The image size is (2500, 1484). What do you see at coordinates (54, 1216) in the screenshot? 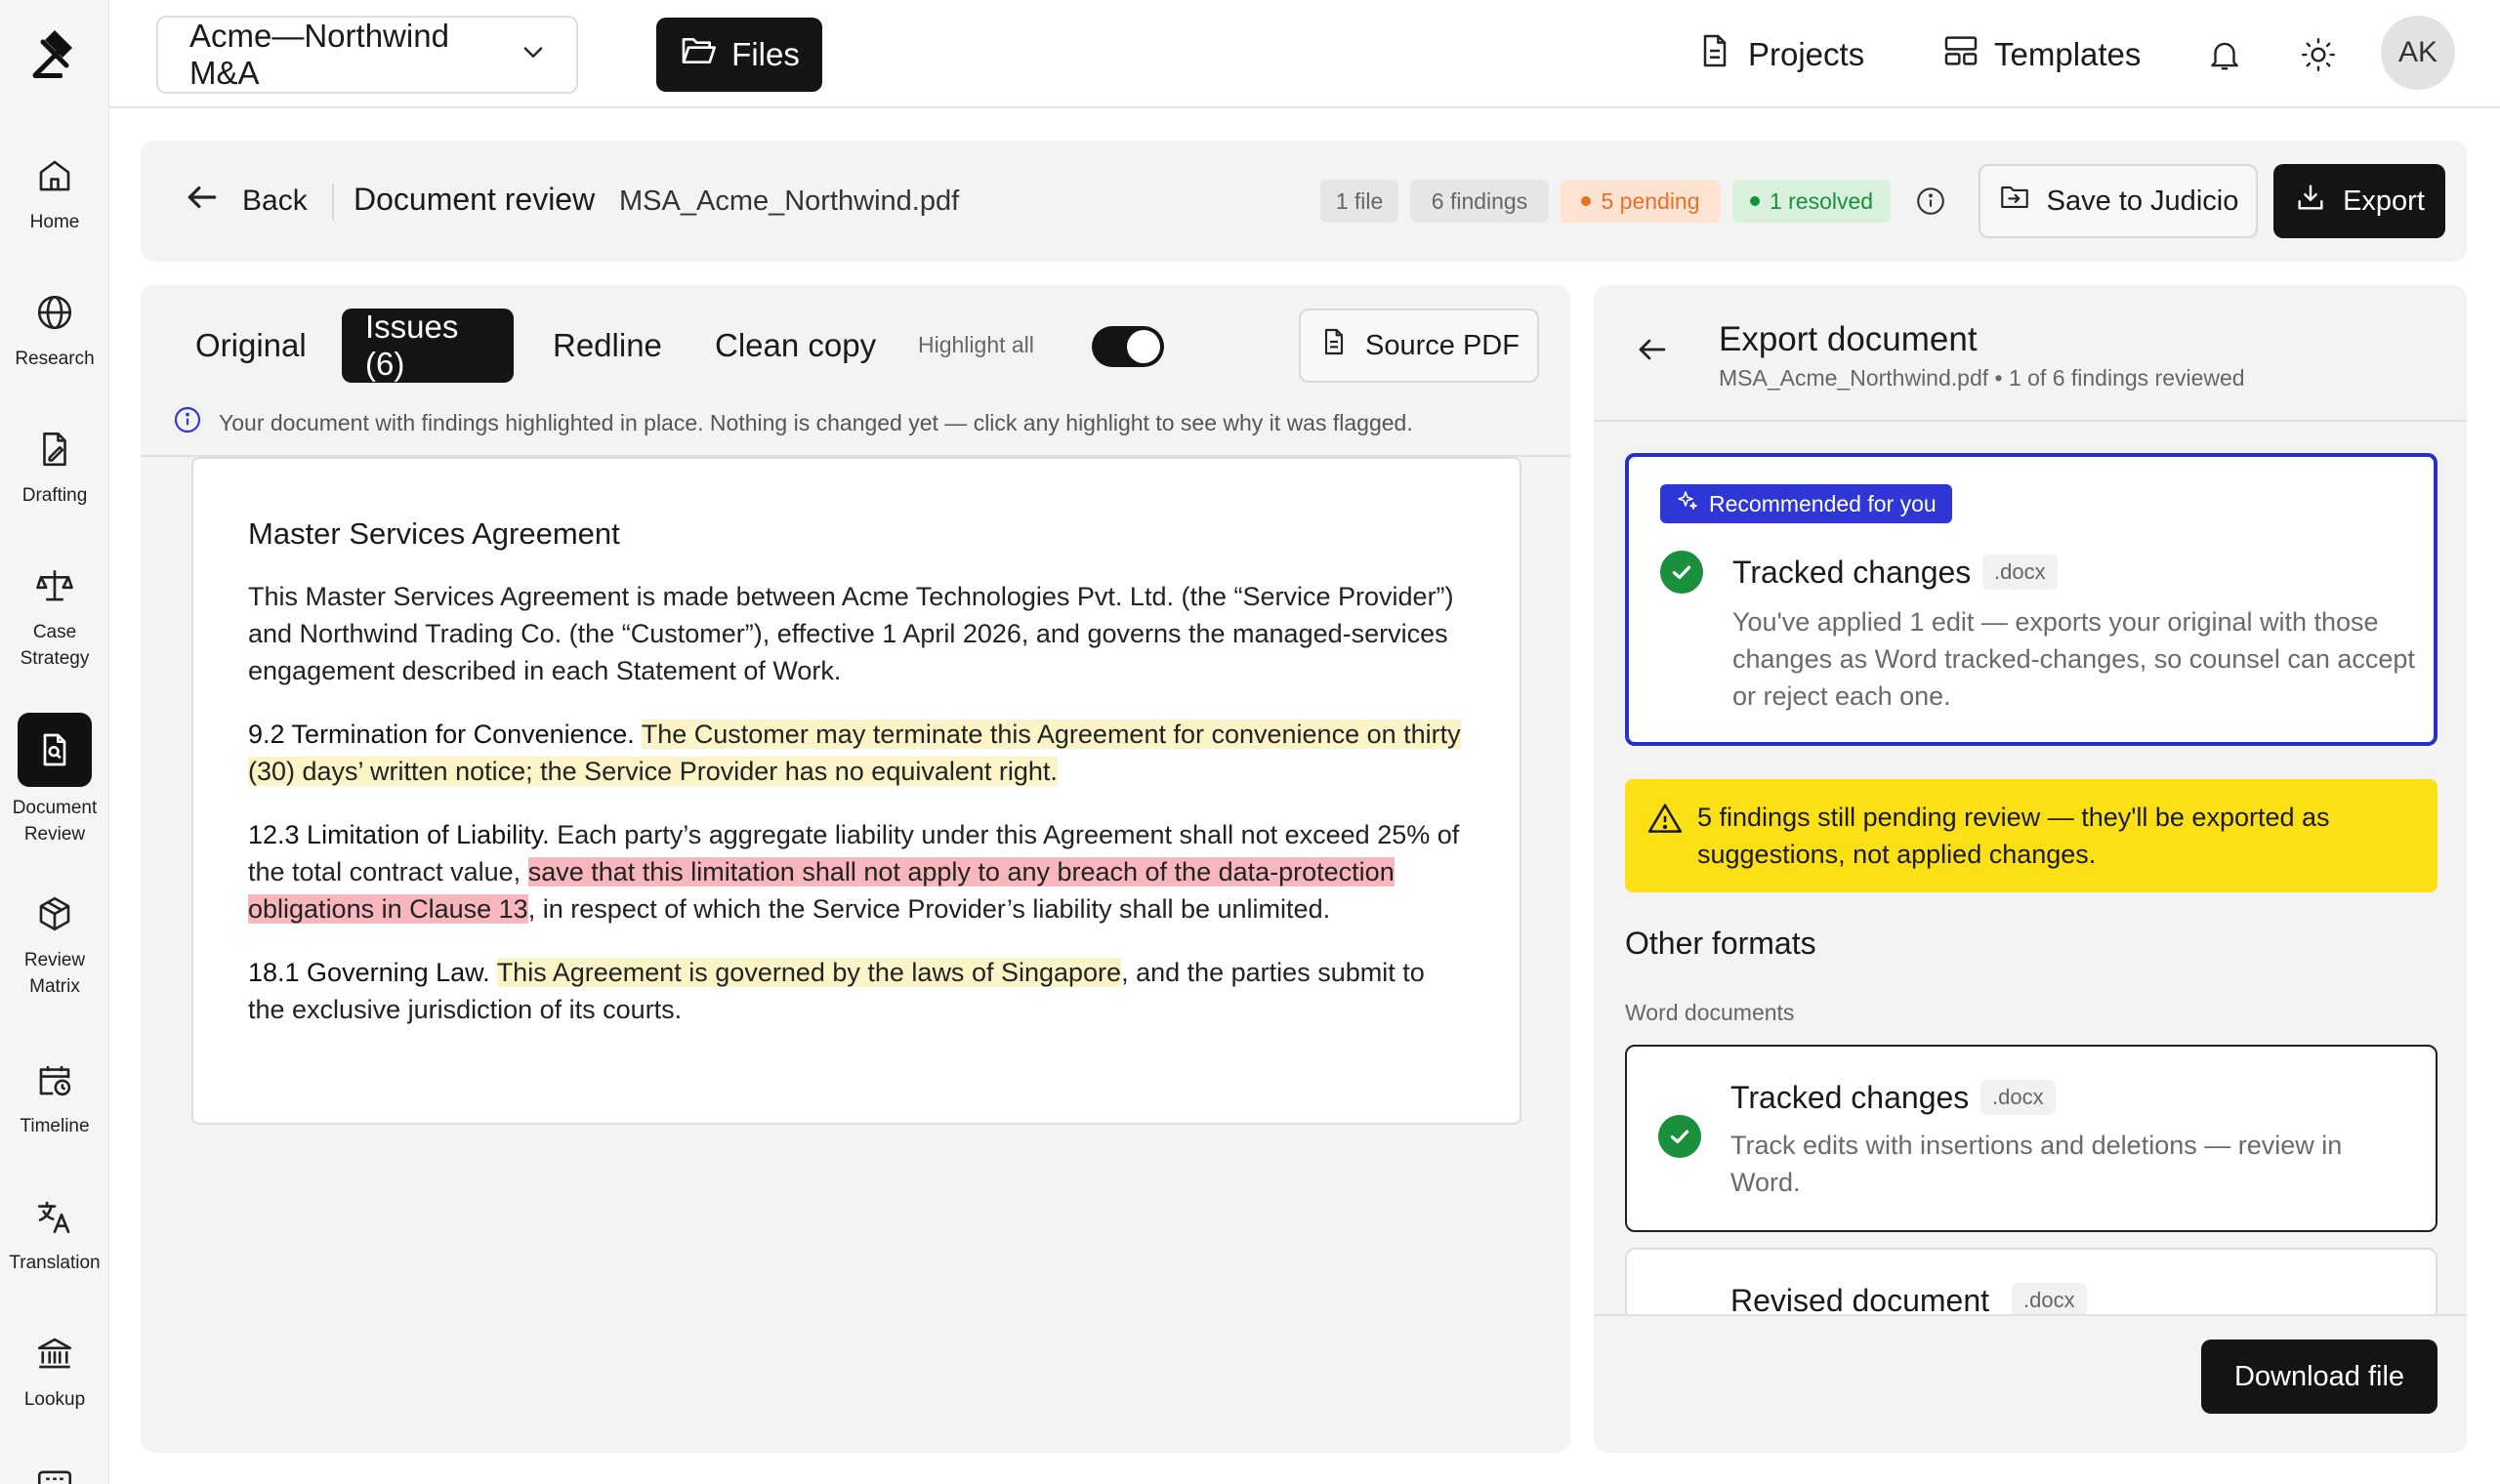
I see `translate-icon` at bounding box center [54, 1216].